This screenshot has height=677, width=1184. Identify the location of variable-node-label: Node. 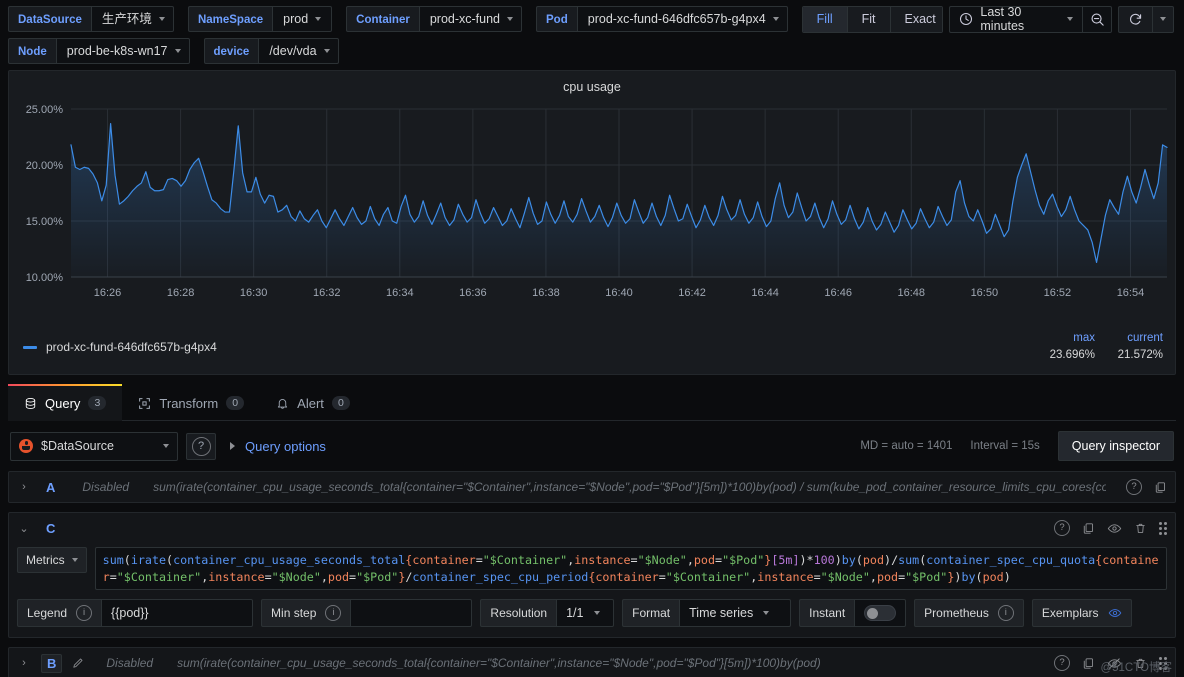
(32, 51).